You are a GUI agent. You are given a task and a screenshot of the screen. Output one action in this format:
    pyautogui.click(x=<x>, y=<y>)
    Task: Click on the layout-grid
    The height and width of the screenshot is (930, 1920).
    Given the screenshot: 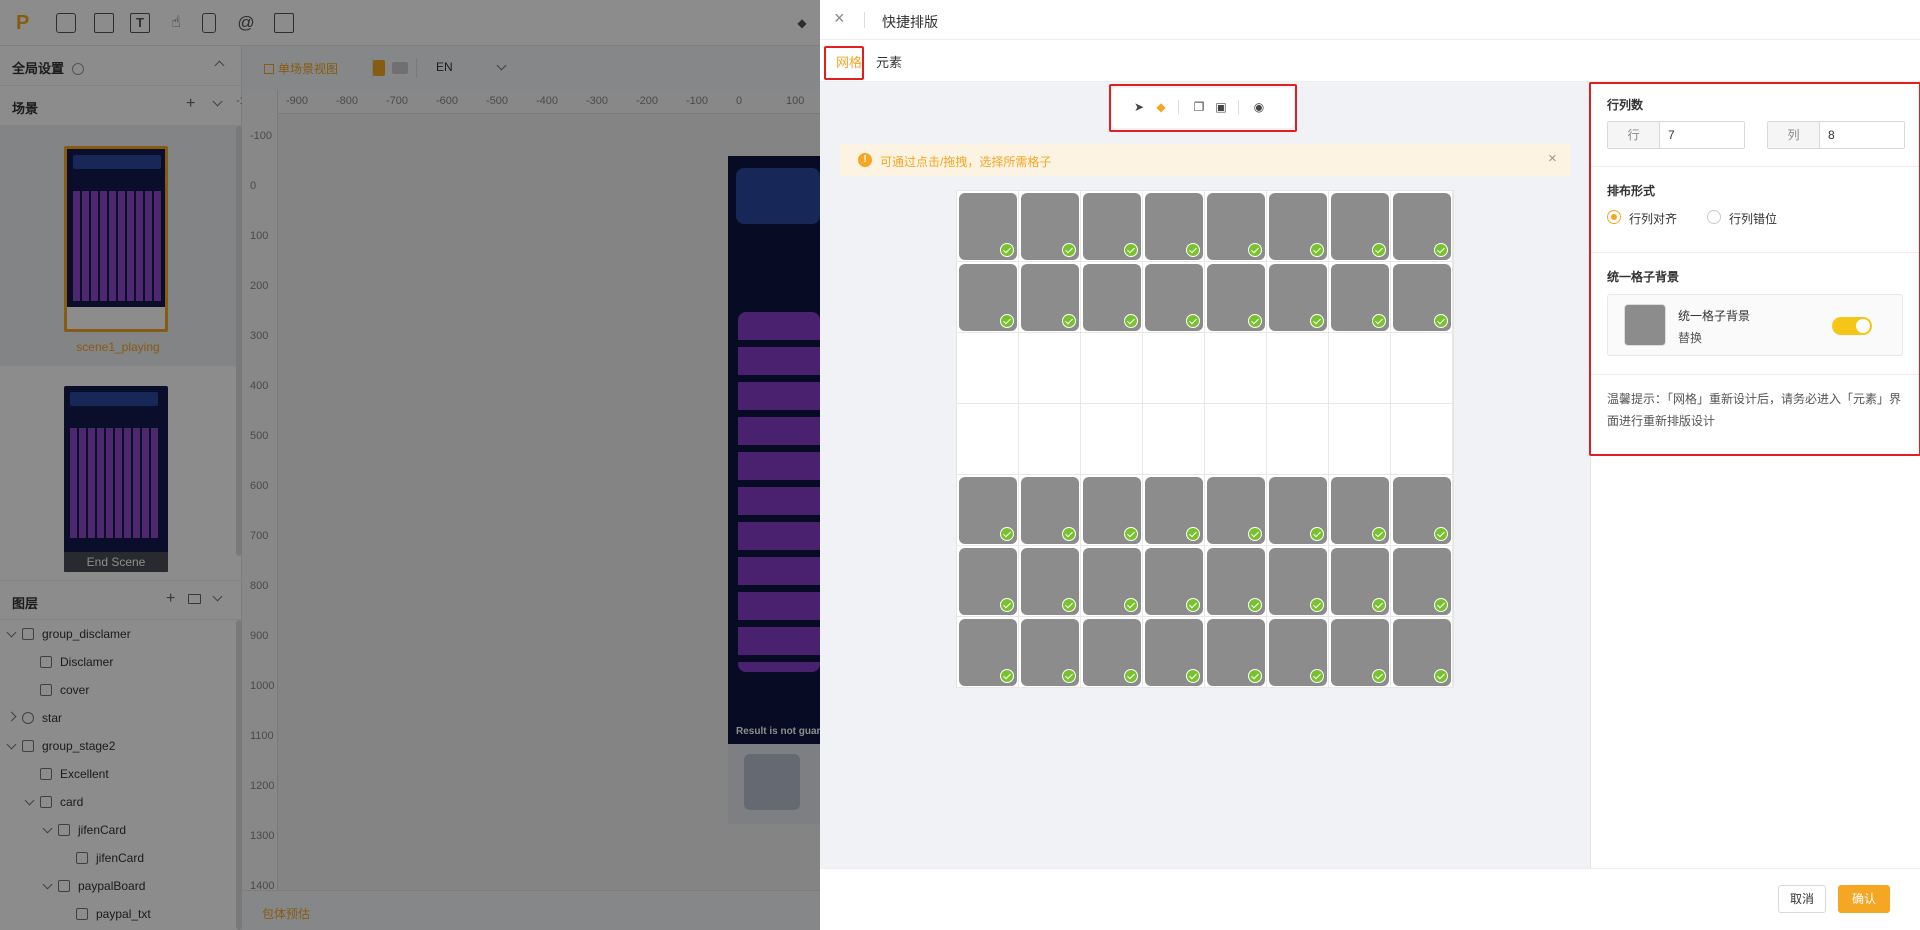 What is the action you would take?
    pyautogui.click(x=1205, y=439)
    